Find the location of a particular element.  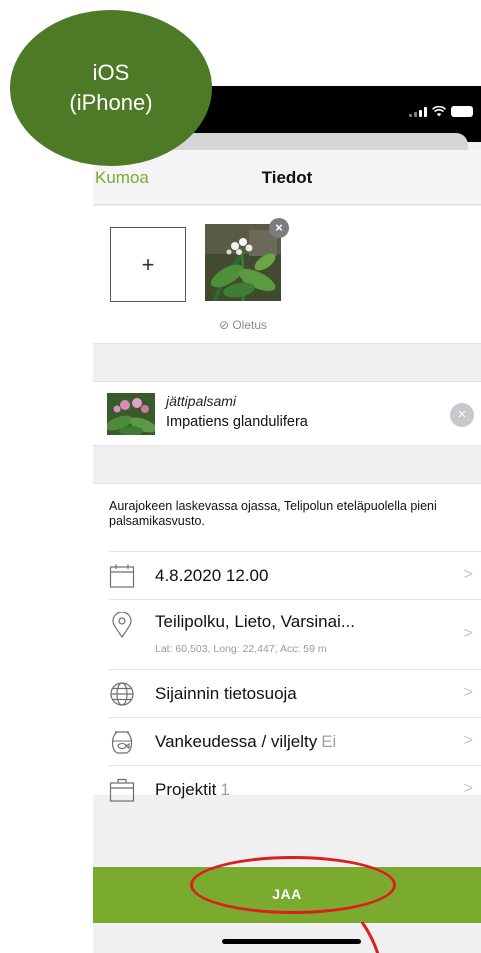

species-photo-image is located at coordinates (131, 414).